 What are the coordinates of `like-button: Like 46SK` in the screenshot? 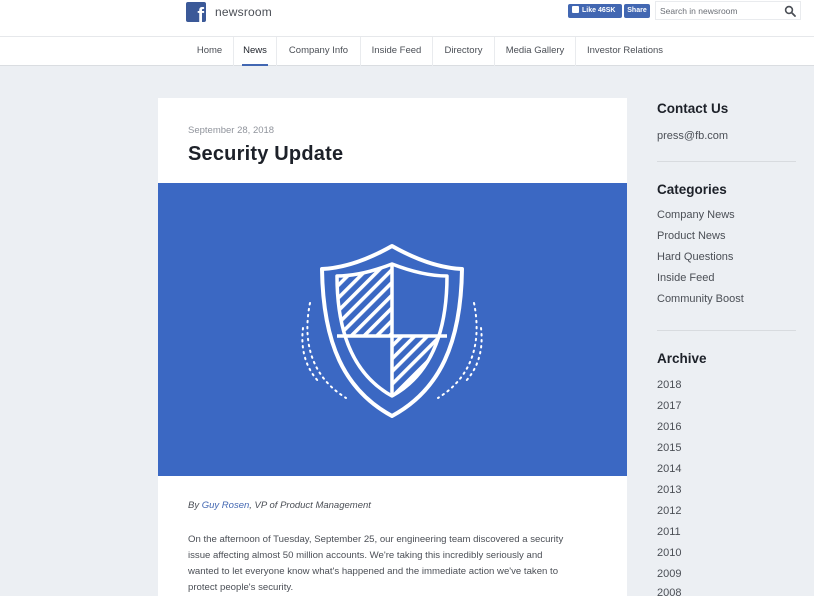 It's located at (595, 11).